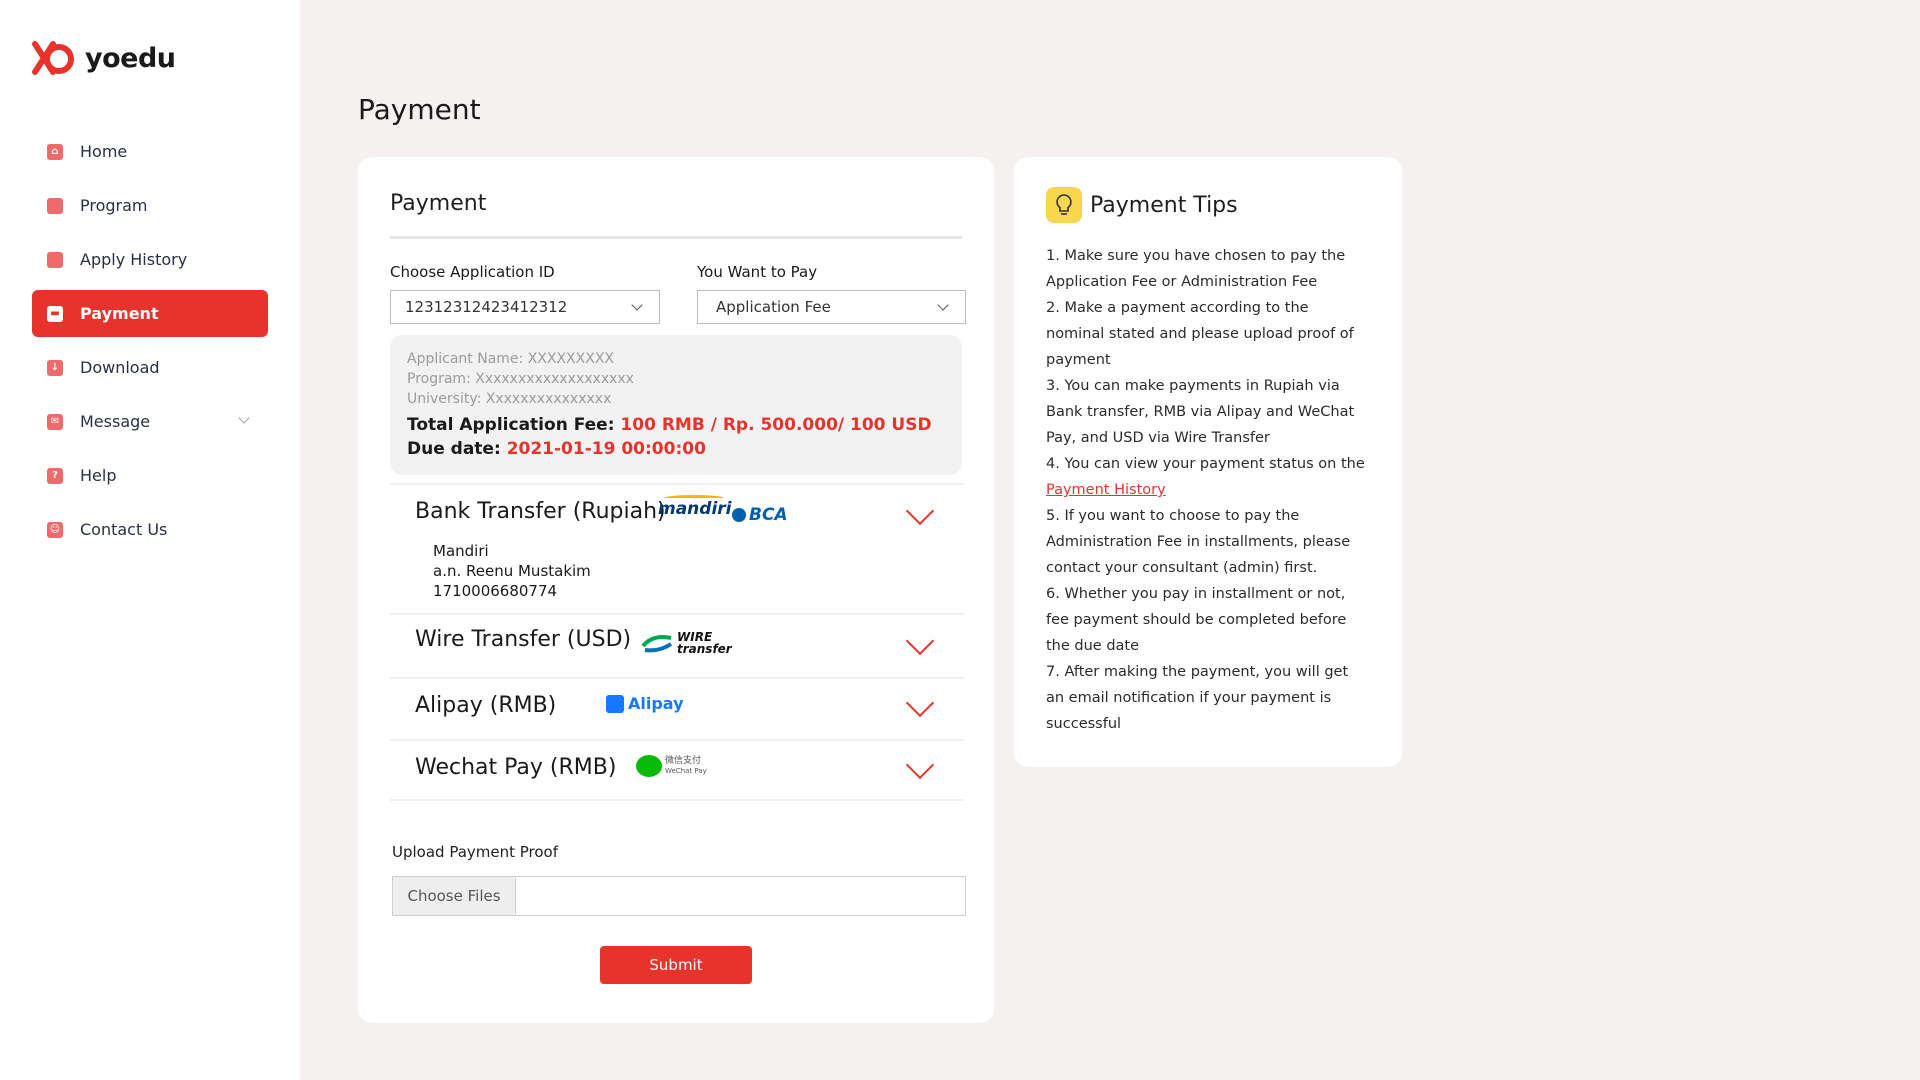 This screenshot has width=1920, height=1080. I want to click on choose-files-button: Choose Files, so click(454, 896).